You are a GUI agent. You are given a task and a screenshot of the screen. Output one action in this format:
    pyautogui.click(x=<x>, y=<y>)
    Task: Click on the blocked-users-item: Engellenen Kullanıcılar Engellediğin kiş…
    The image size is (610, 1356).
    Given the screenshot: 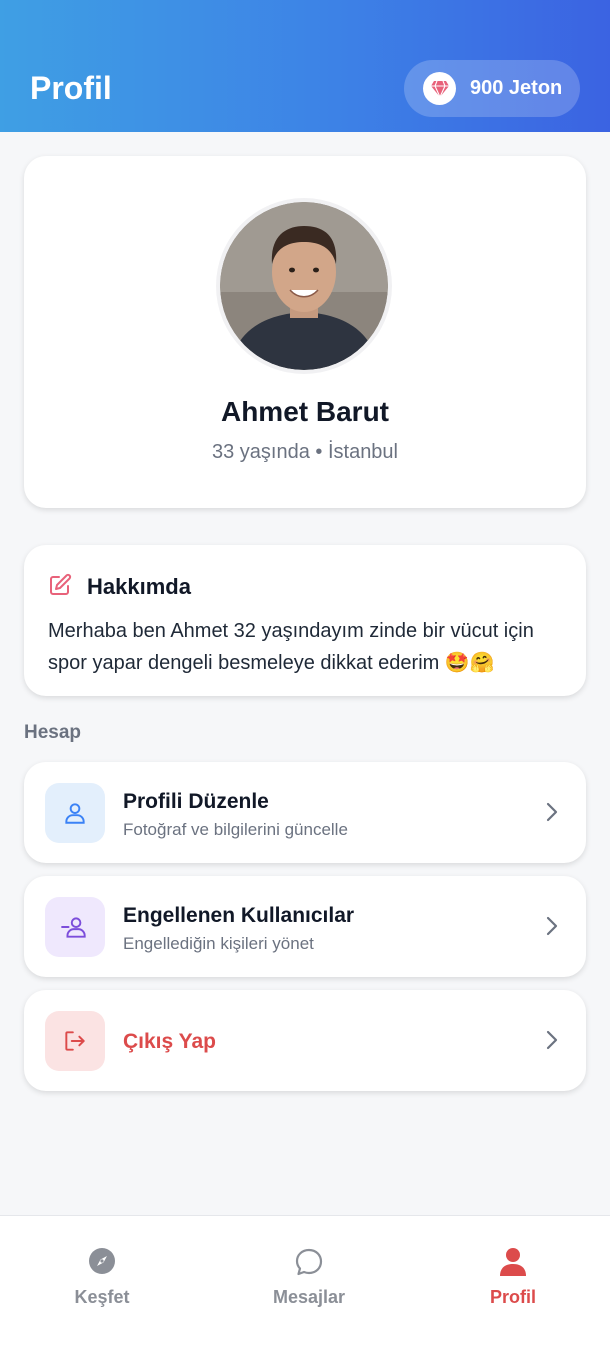 What is the action you would take?
    pyautogui.click(x=305, y=926)
    